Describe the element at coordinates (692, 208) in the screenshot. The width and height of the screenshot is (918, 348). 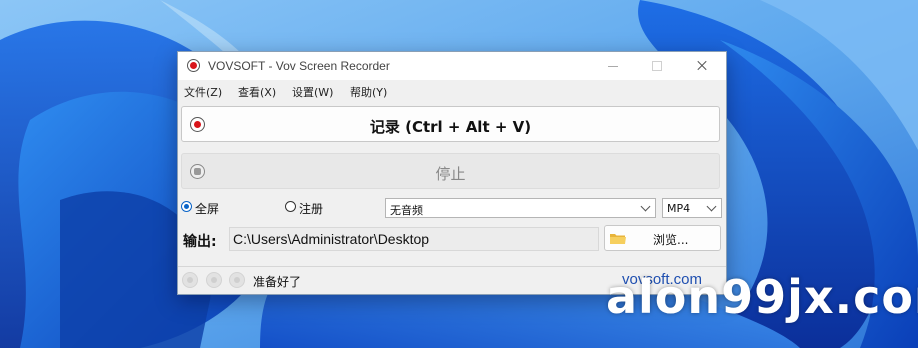
I see `format-select: MP4` at that location.